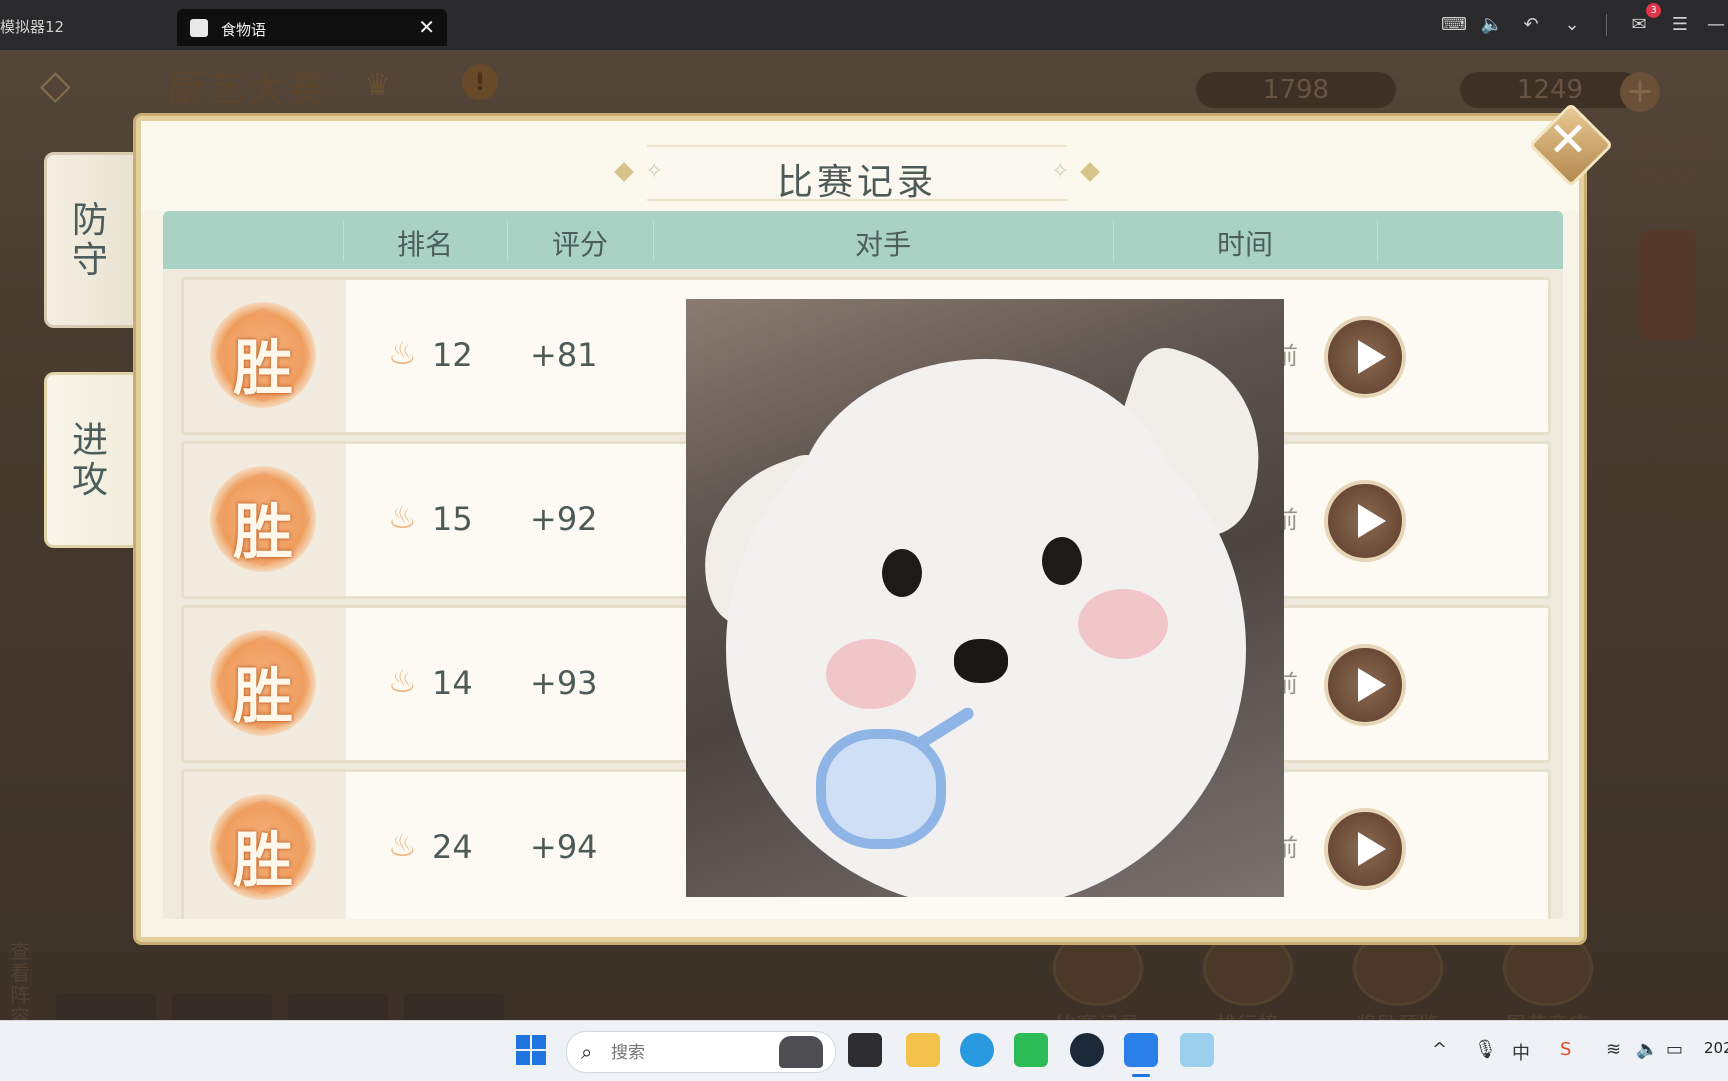  I want to click on minimize-icon: —, so click(1716, 25).